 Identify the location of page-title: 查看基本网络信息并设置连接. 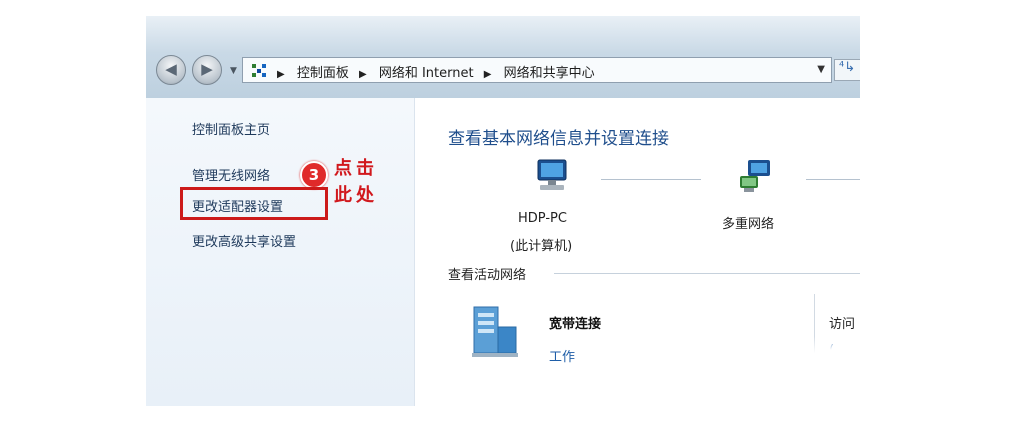
(558, 139).